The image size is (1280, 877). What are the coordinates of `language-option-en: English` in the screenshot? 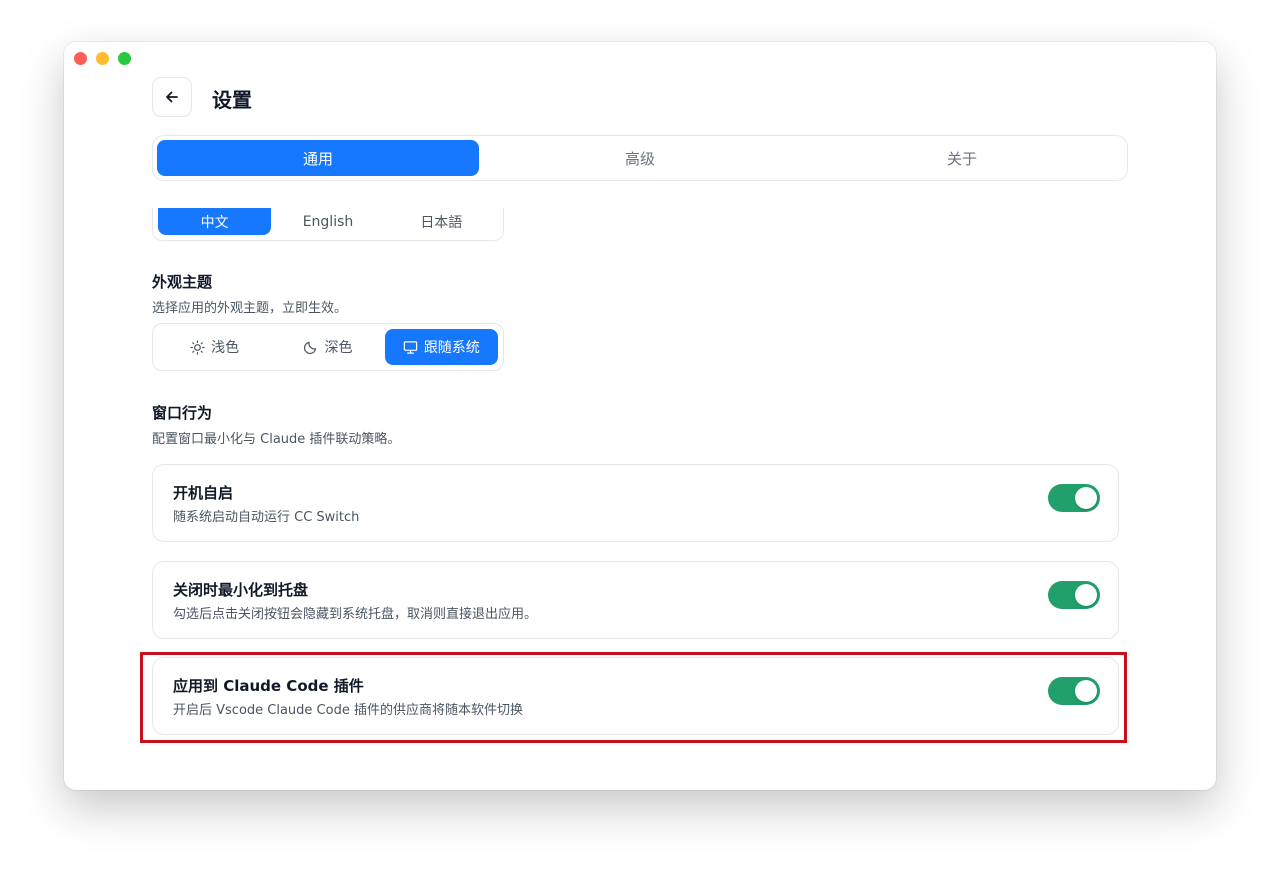 It's located at (327, 221).